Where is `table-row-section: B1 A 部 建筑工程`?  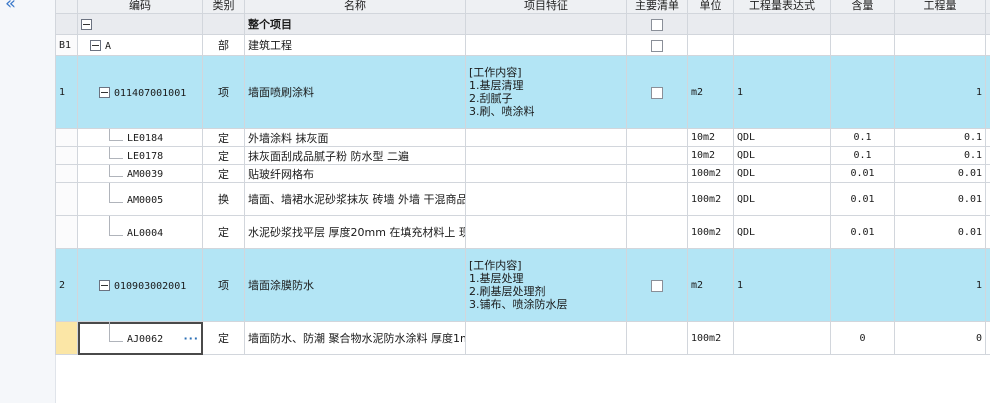 table-row-section: B1 A 部 建筑工程 is located at coordinates (522, 45).